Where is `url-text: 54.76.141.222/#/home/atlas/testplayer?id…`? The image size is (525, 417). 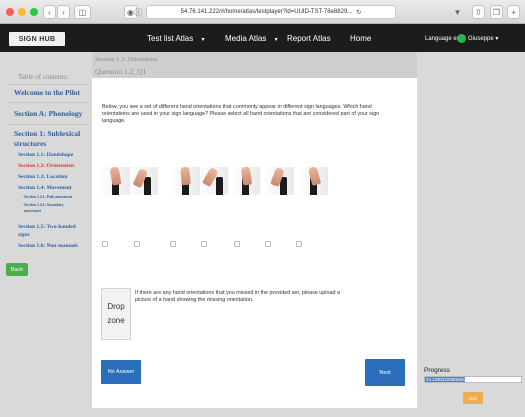
url-text: 54.76.141.222/#/home/atlas/testplayer?id… is located at coordinates (266, 12).